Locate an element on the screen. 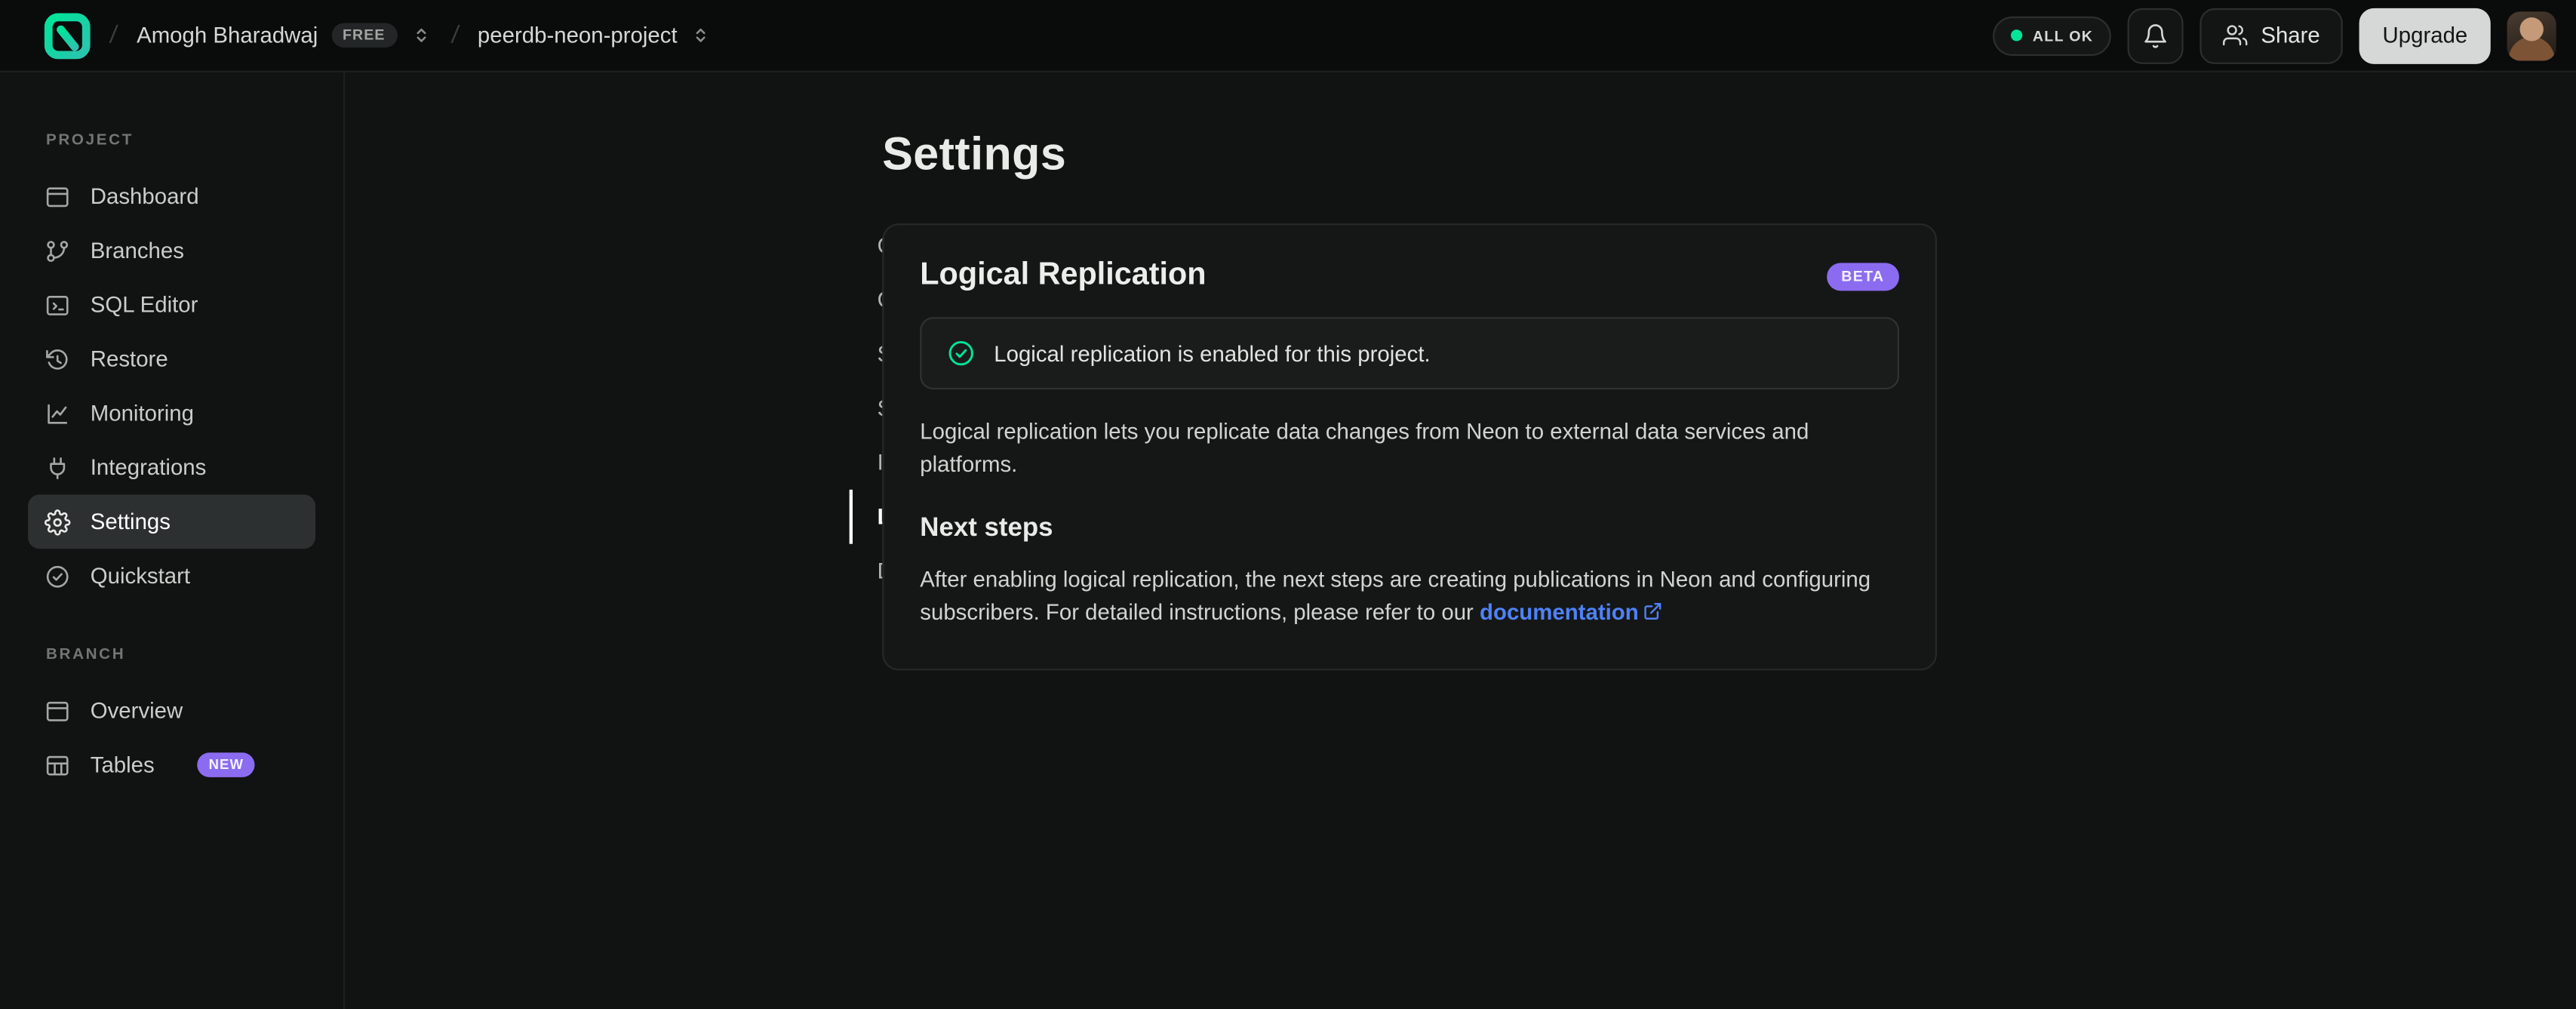  sidebar-item-label: SQL Editor is located at coordinates (144, 305).